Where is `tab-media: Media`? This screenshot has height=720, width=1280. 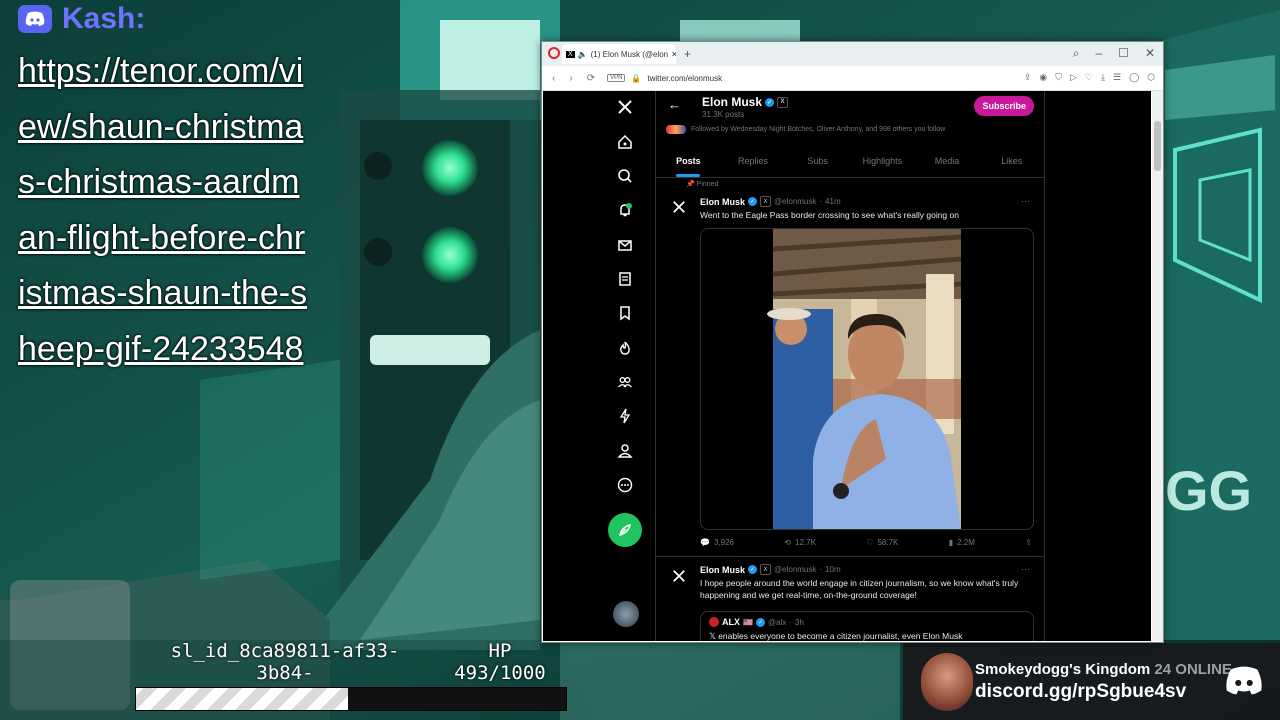
tab-media: Media is located at coordinates (947, 162).